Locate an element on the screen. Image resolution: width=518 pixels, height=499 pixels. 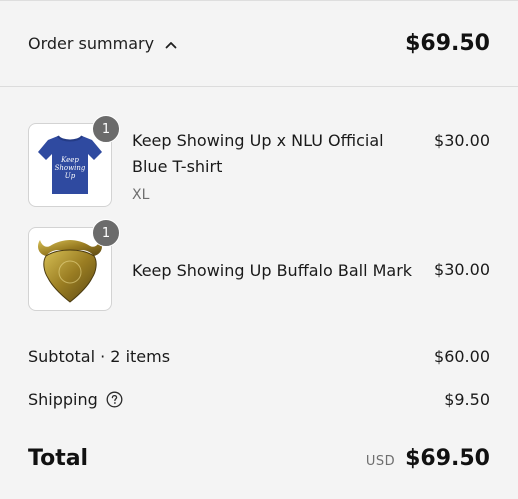
header-divider is located at coordinates (259, 86).